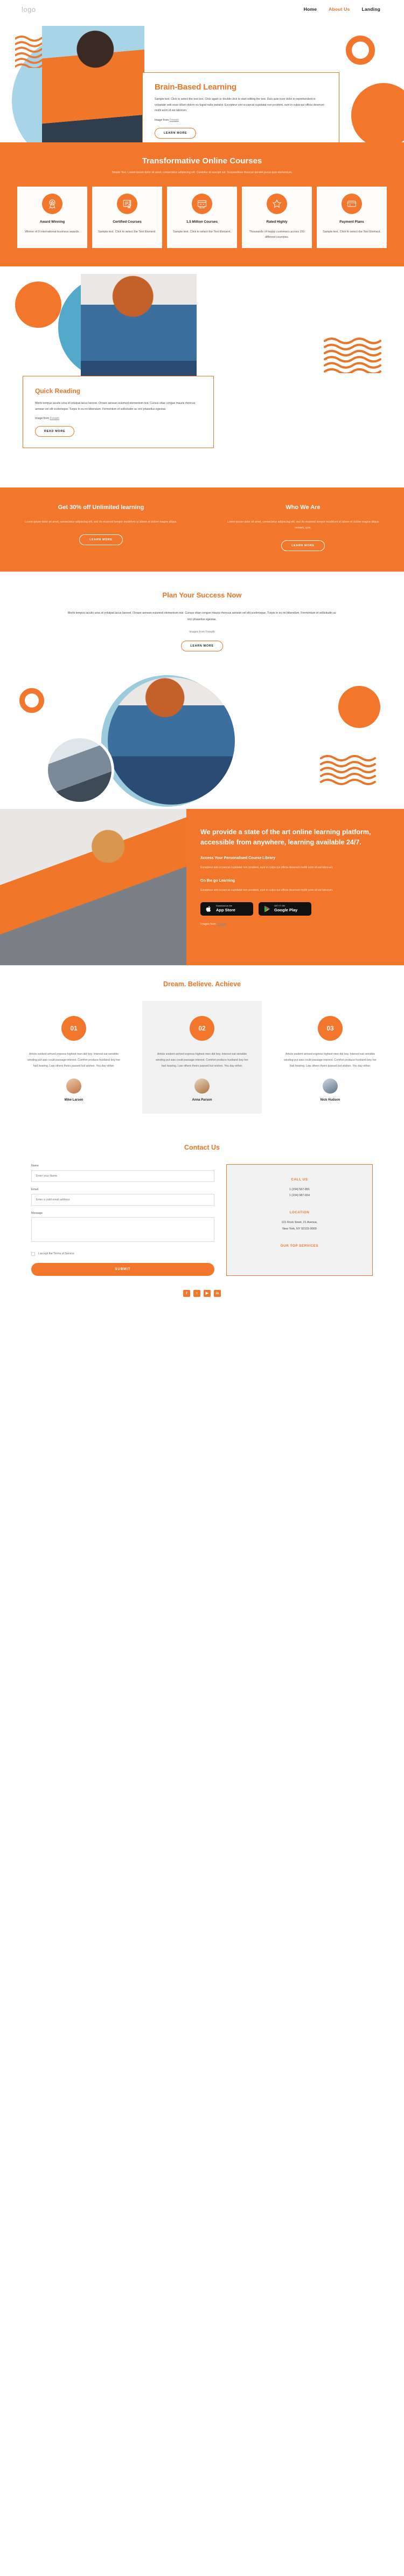  Describe the element at coordinates (34, 1189) in the screenshot. I see `email-field-label: Email` at that location.